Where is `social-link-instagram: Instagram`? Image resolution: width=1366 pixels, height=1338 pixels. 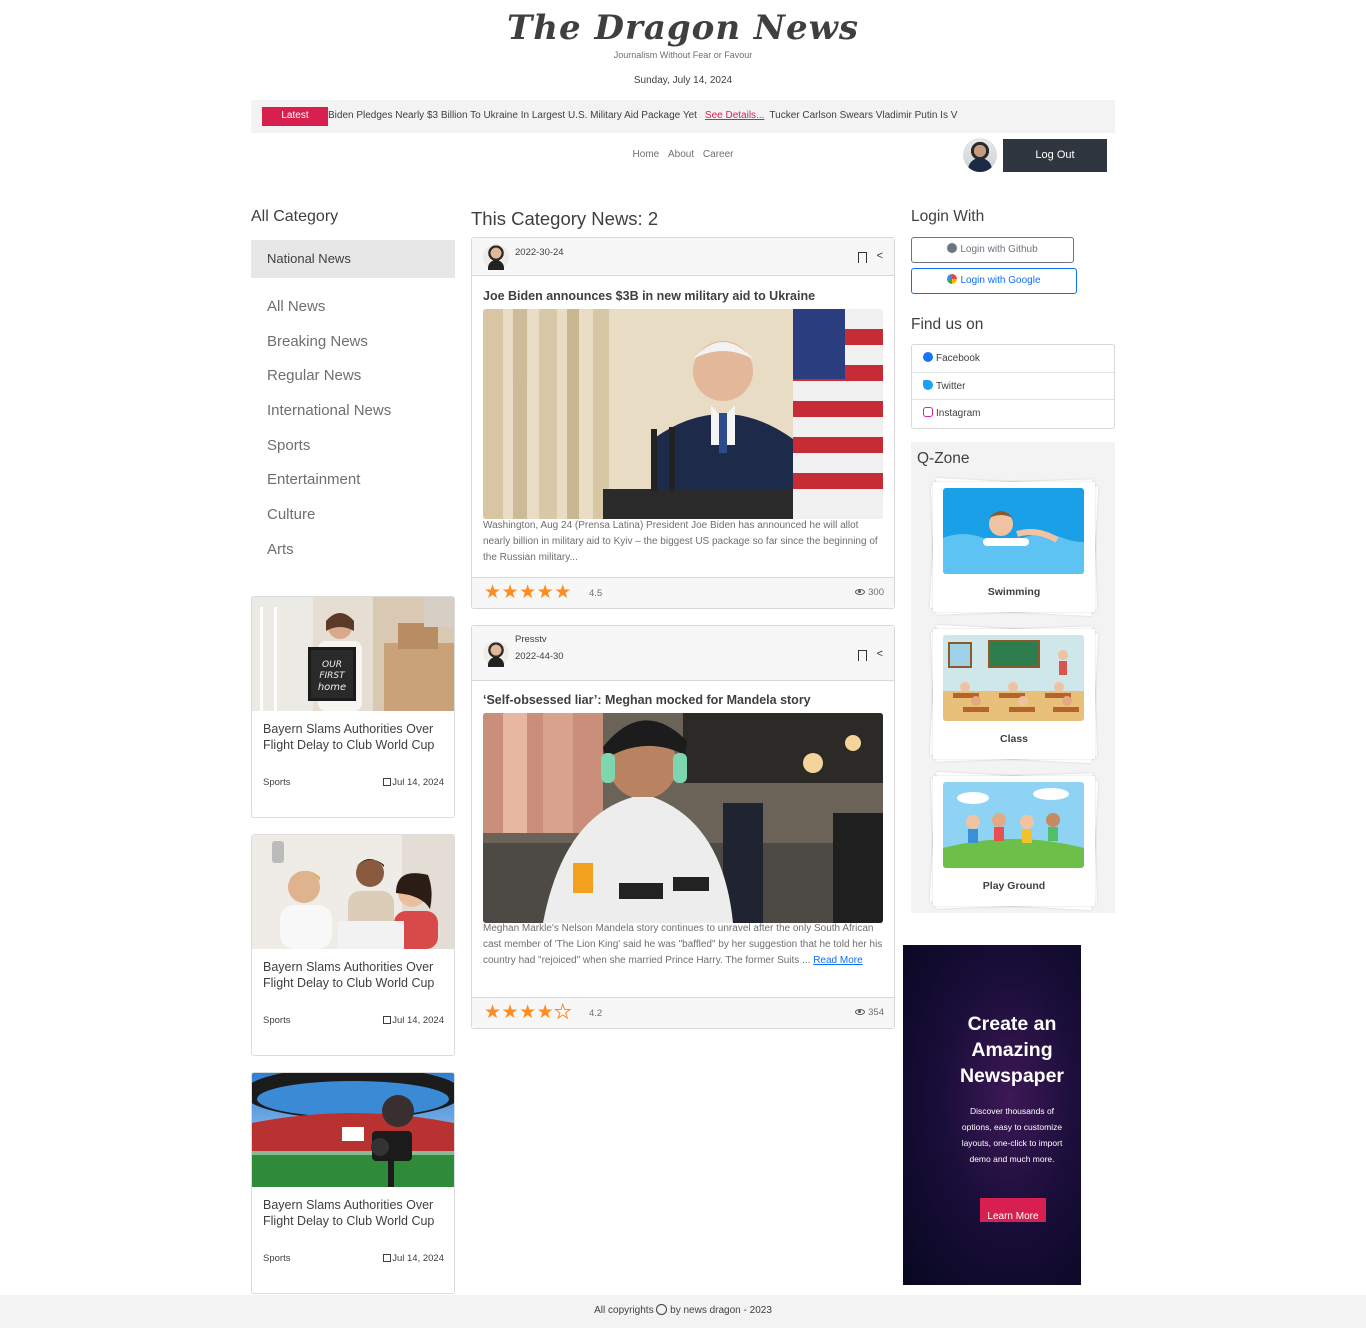
social-link-instagram: Instagram is located at coordinates (1013, 414).